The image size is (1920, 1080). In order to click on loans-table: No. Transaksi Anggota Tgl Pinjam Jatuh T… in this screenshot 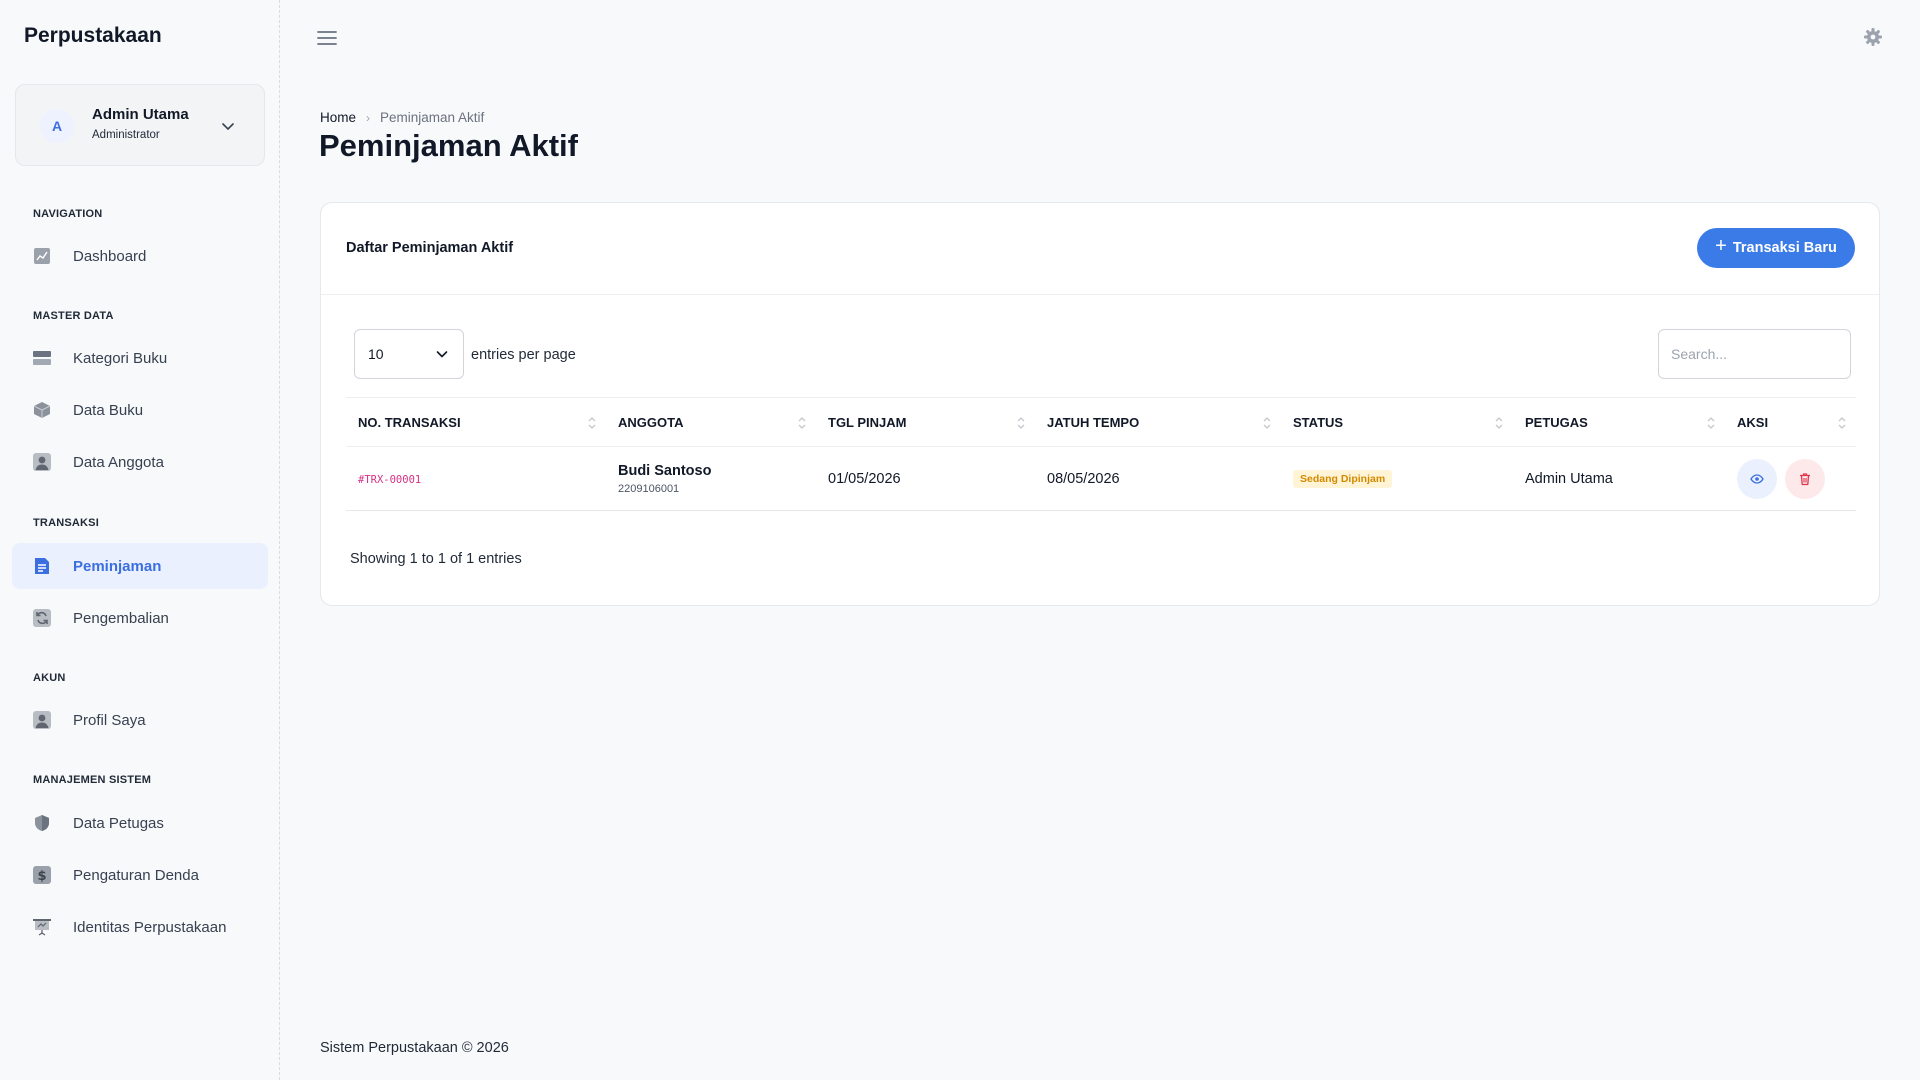, I will do `click(1101, 454)`.